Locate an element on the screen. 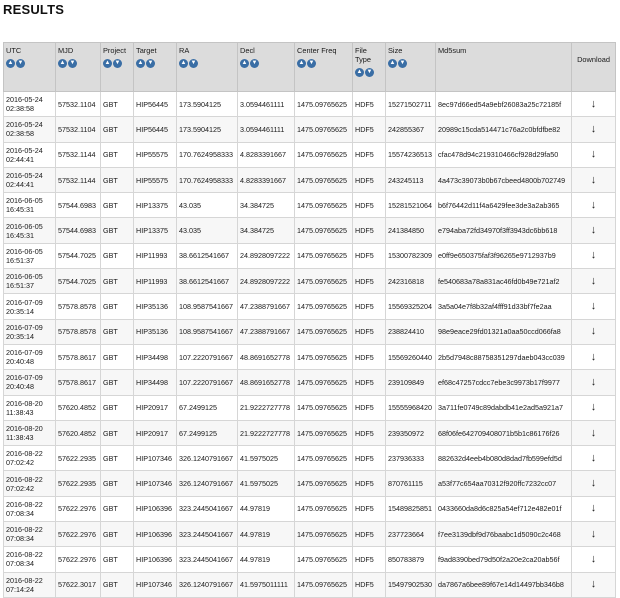 This screenshot has height=598, width=620. cell-md5sum: 20989c15cda514471c76a2c0bfdfbe82 is located at coordinates (503, 129).